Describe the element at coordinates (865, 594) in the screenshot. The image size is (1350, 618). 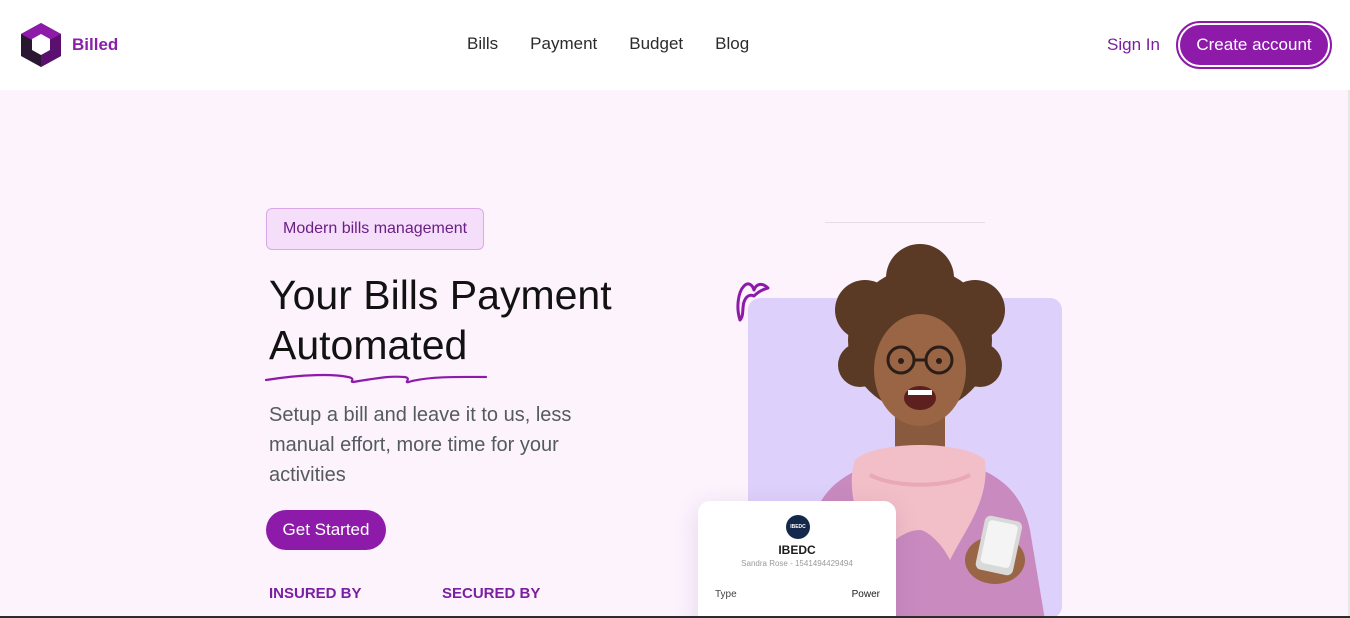
I see `bill-type-value: Power` at that location.